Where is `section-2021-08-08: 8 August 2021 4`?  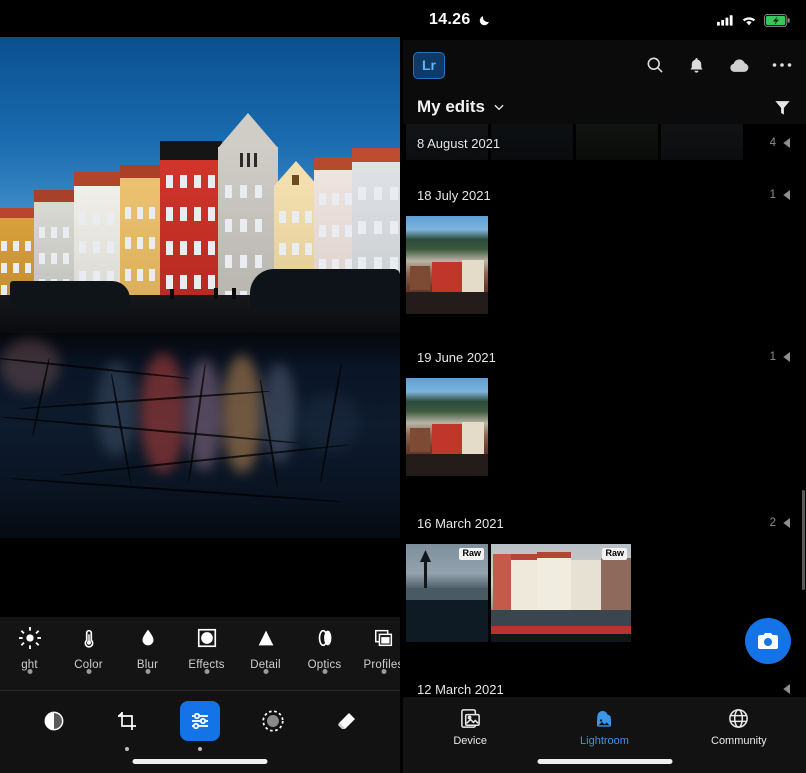 section-2021-08-08: 8 August 2021 4 is located at coordinates (604, 142).